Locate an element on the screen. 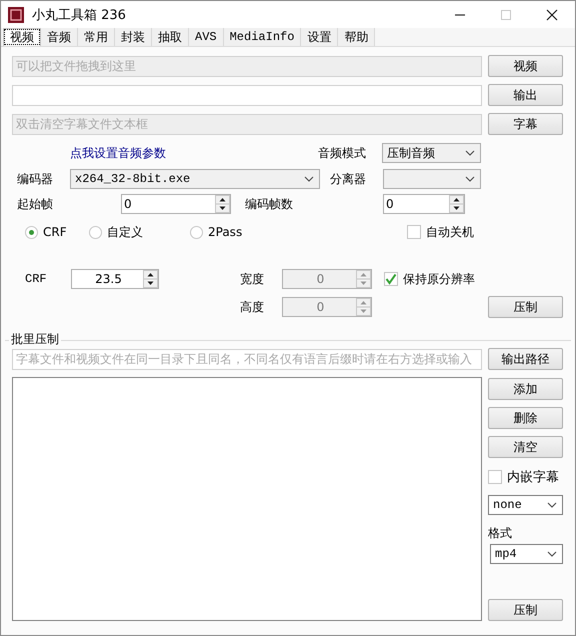  audio-settings-link: 点我设置音频参数 is located at coordinates (145, 153).